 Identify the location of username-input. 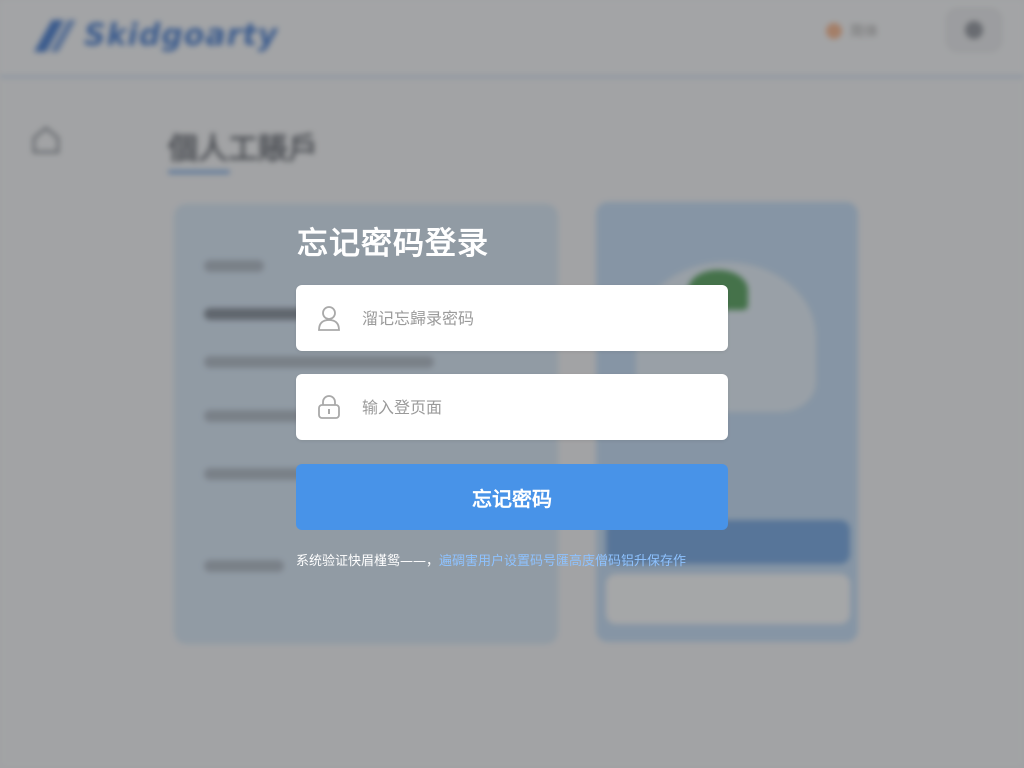
(532, 318).